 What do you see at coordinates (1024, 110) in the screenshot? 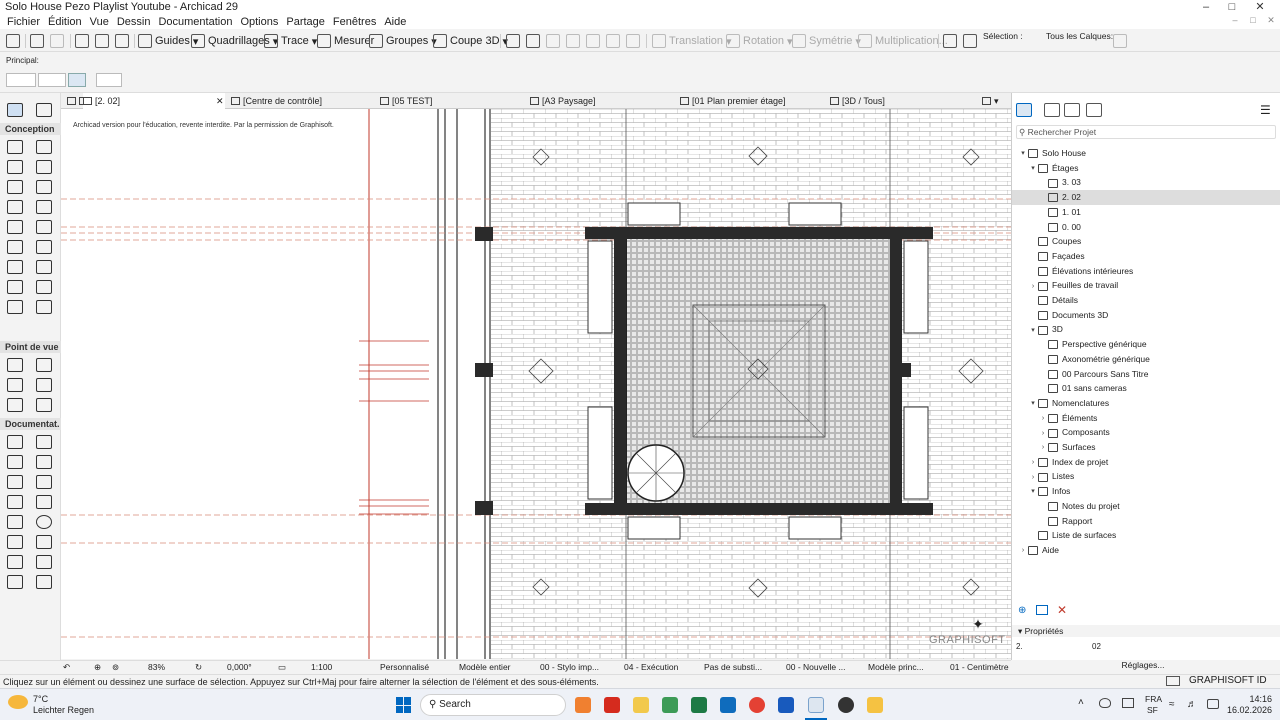
I see `project-map-icon` at bounding box center [1024, 110].